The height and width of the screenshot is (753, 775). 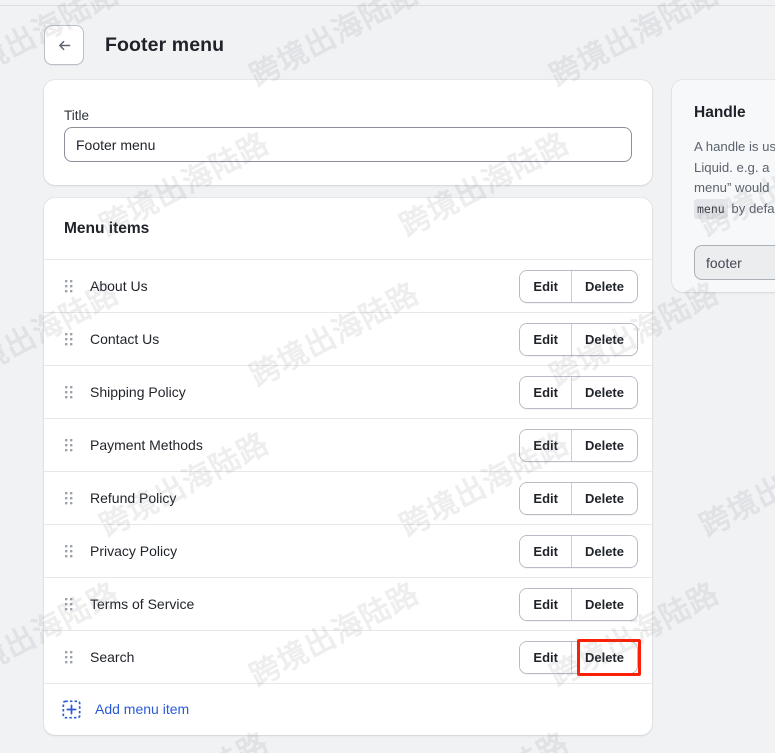 I want to click on title-field-label: Title, so click(x=77, y=115).